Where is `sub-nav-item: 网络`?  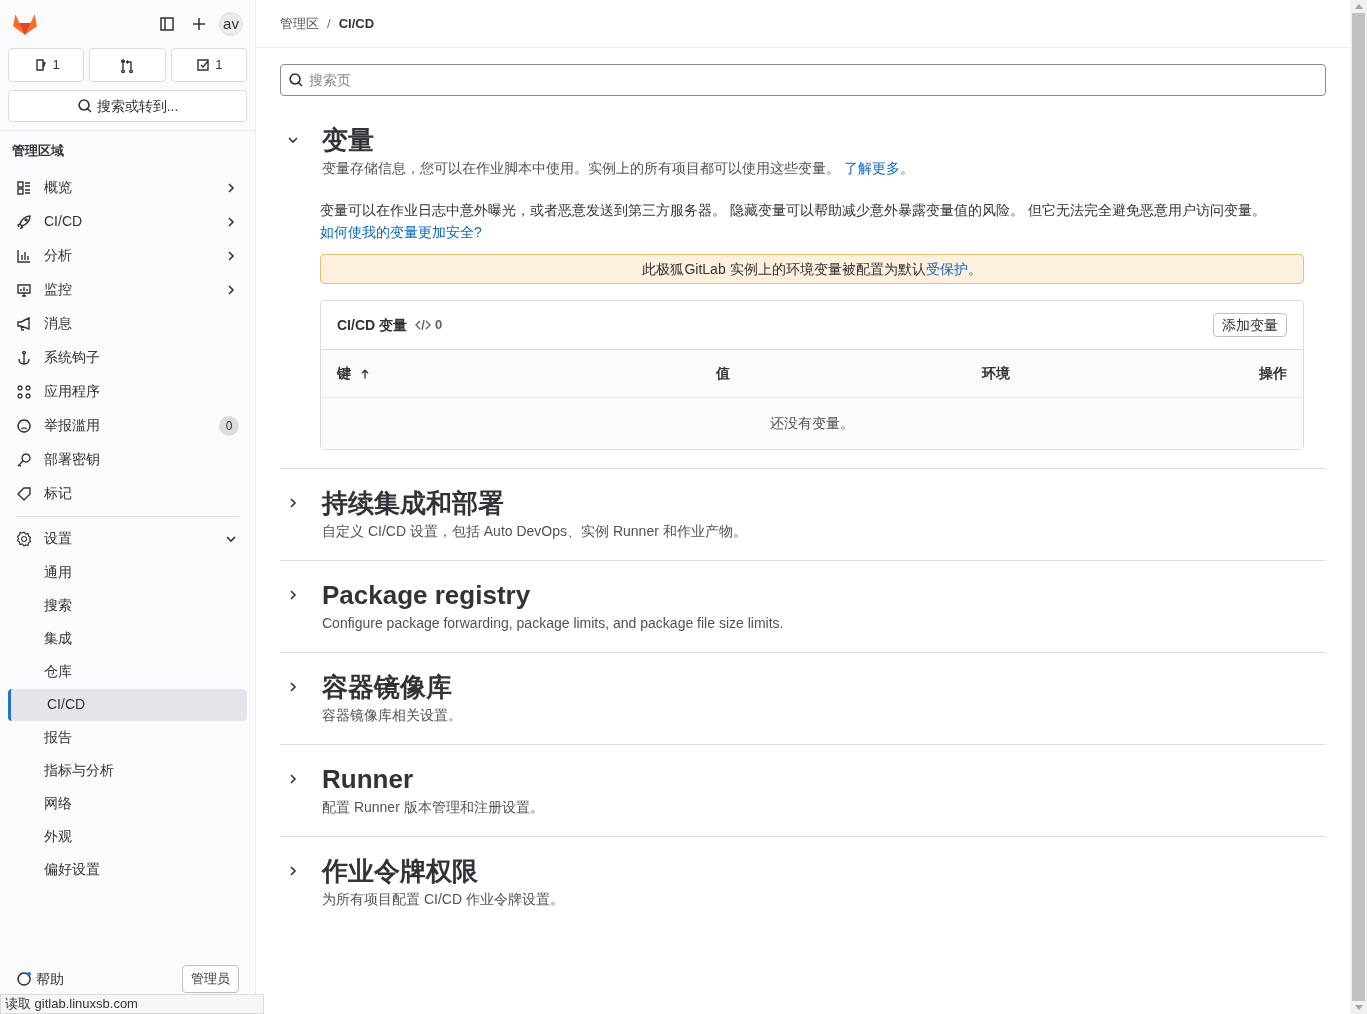
sub-nav-item: 网络 is located at coordinates (127, 803).